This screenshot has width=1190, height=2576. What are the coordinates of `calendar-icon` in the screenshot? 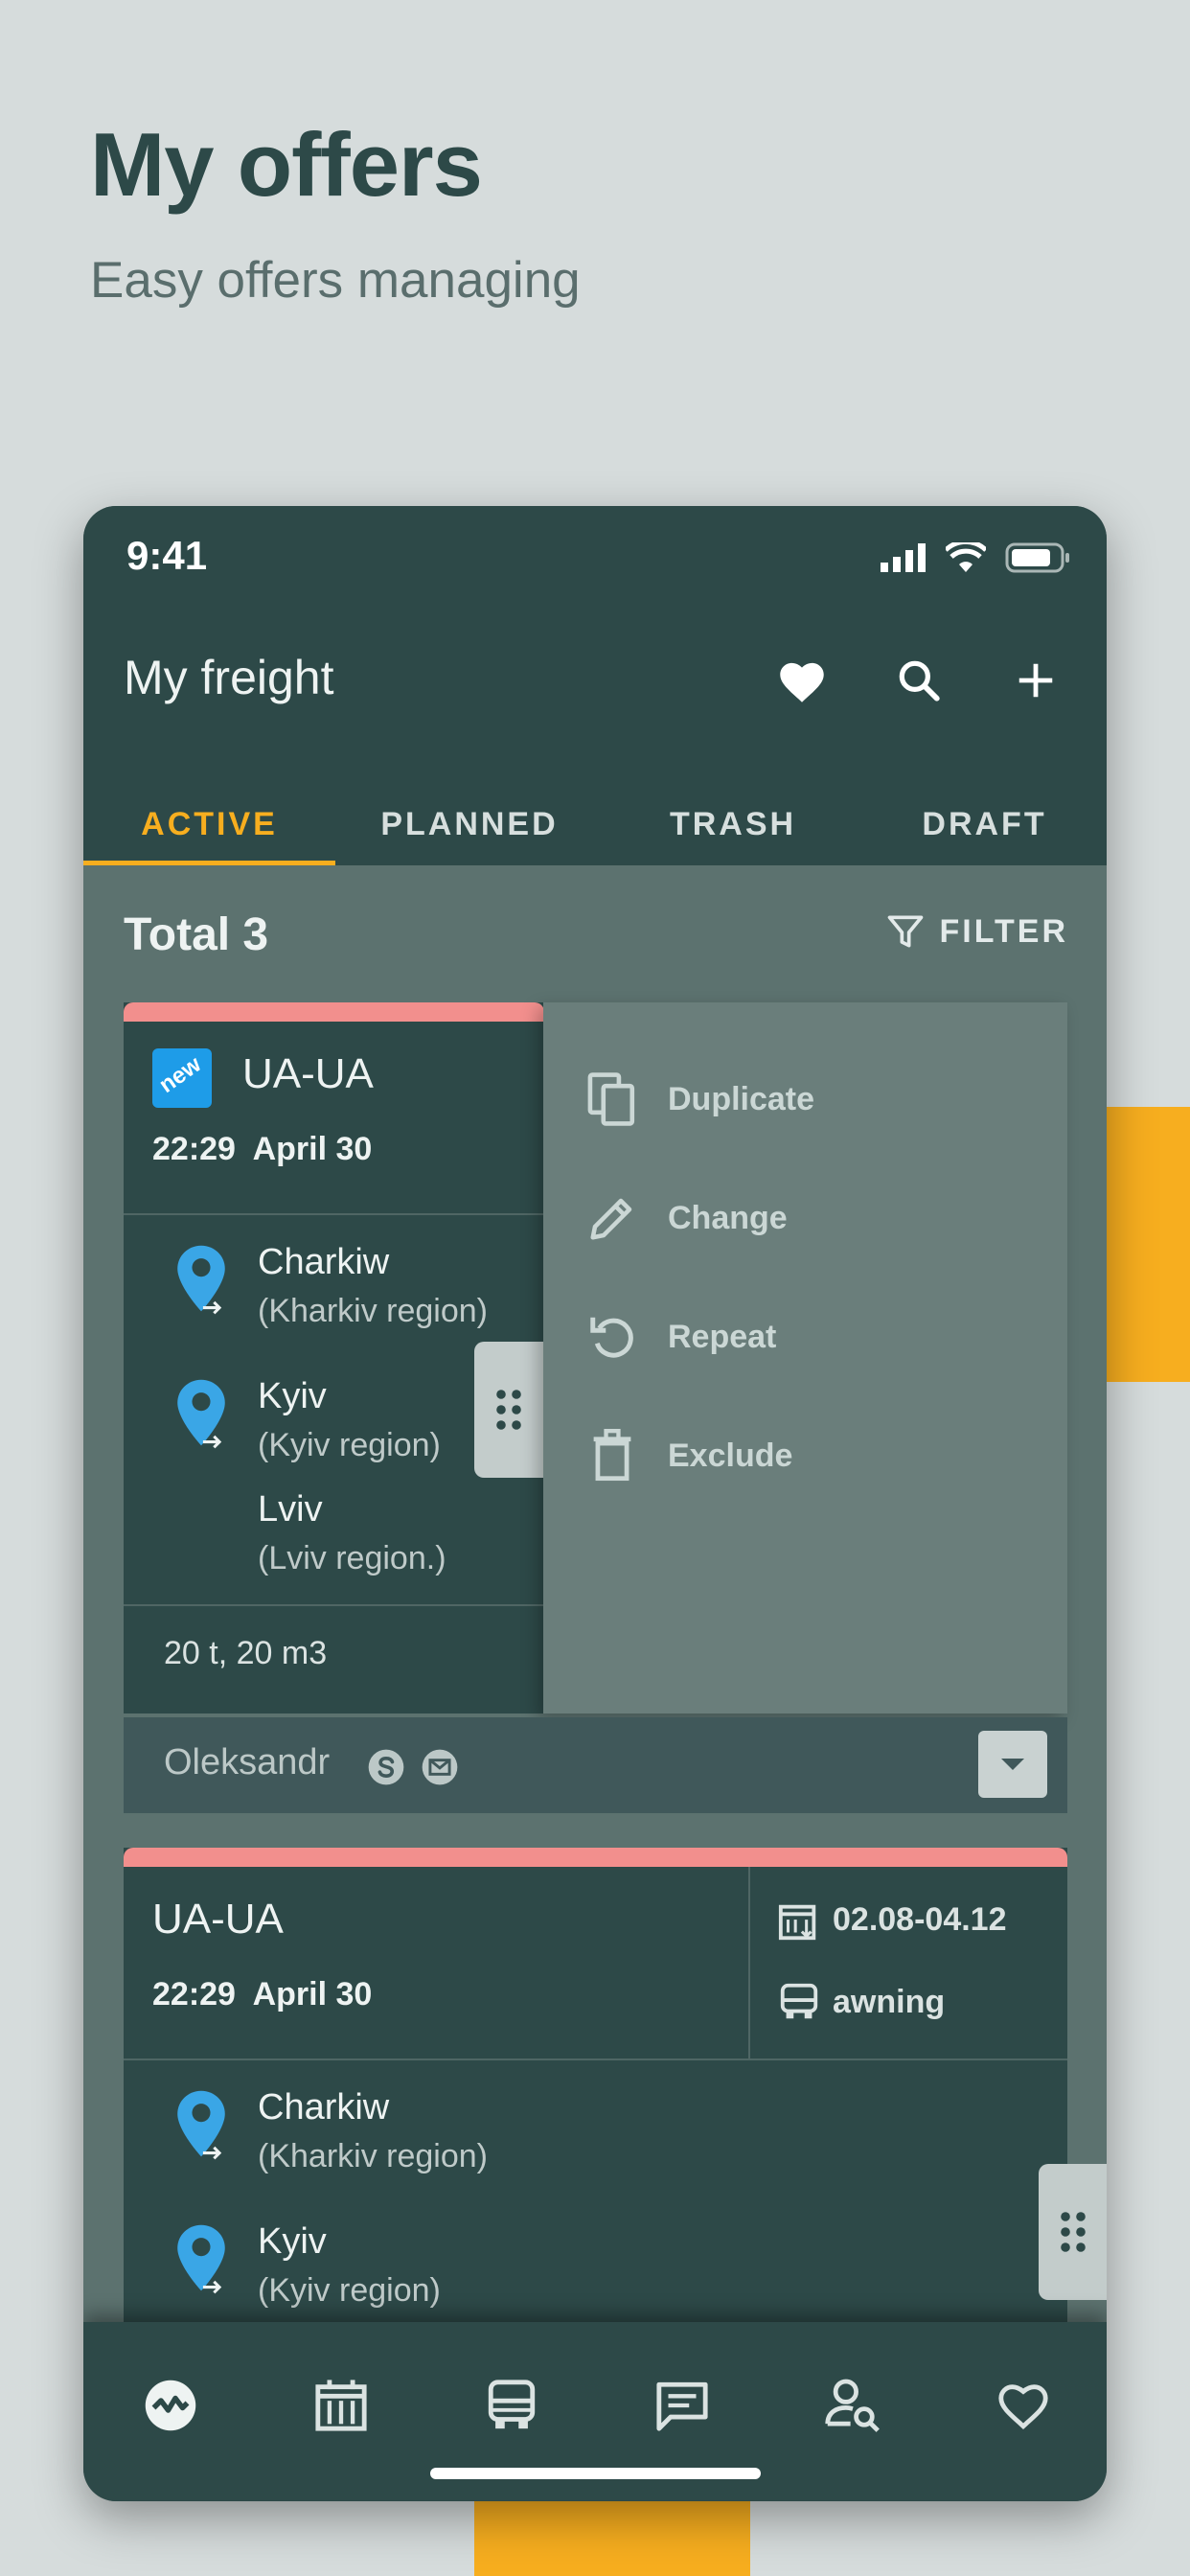 It's located at (797, 1922).